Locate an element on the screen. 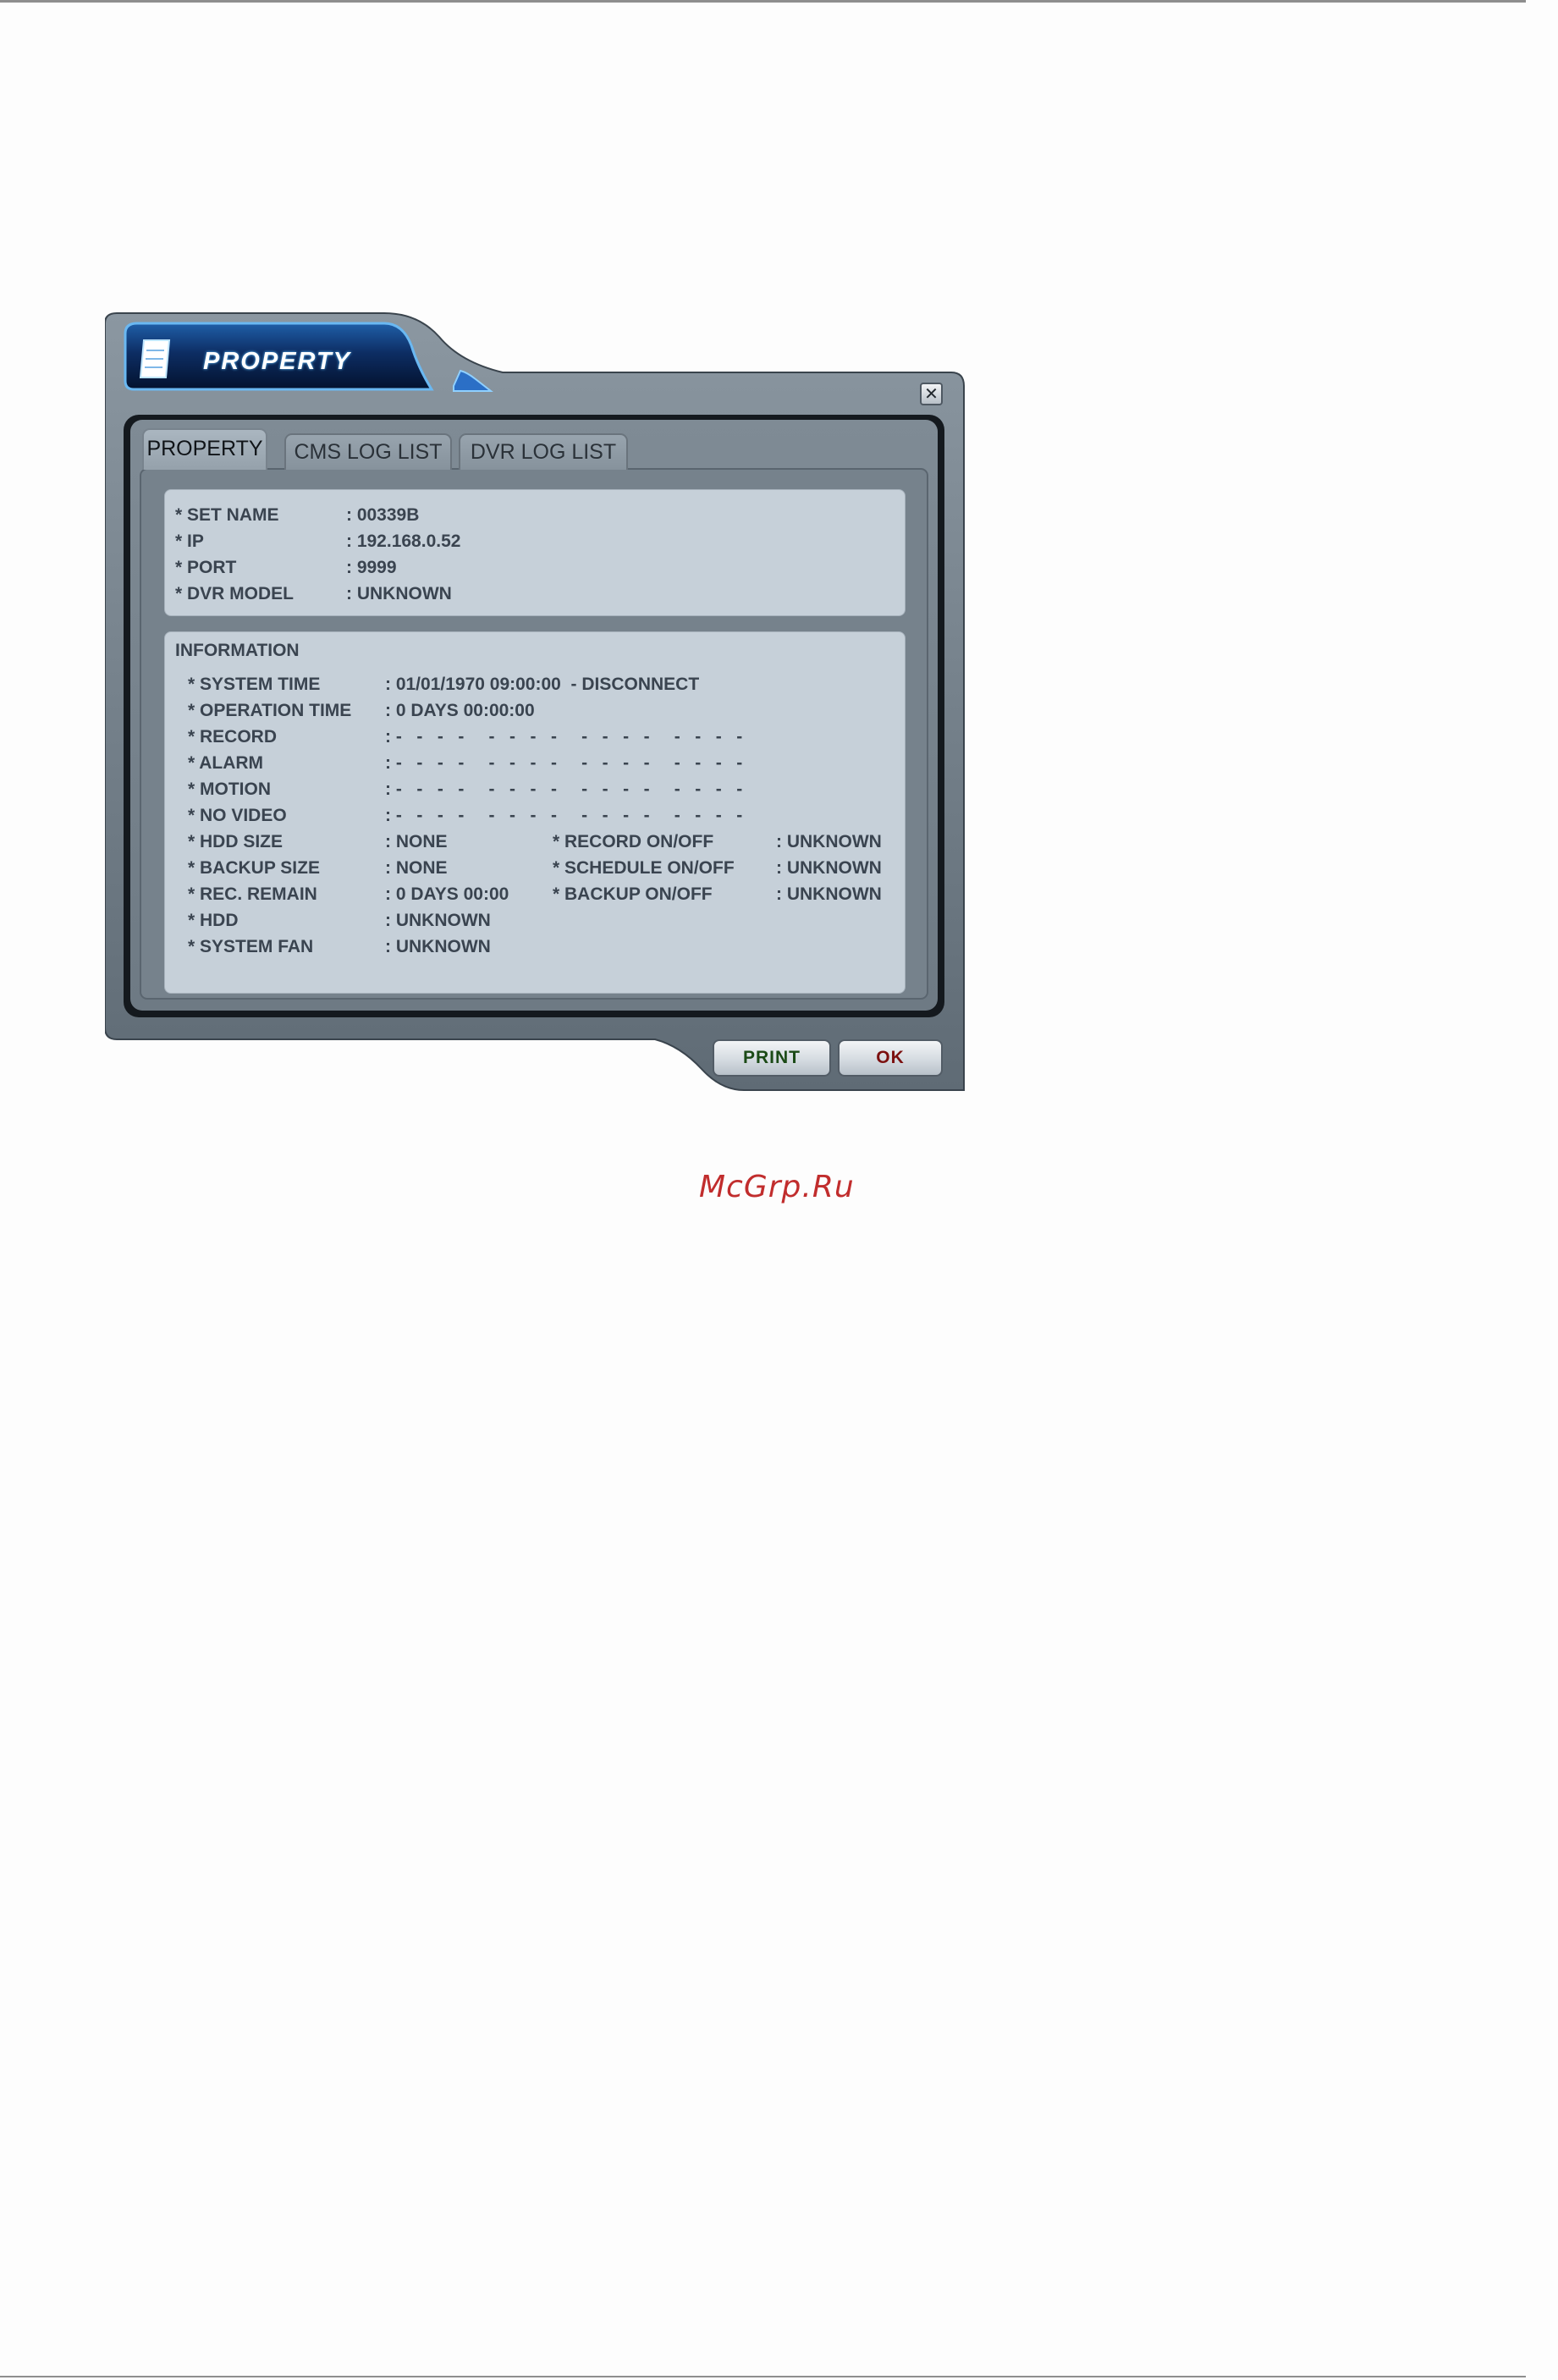 Image resolution: width=1558 pixels, height=2380 pixels. system-fan-label: * SYSTEM FAN is located at coordinates (251, 947).